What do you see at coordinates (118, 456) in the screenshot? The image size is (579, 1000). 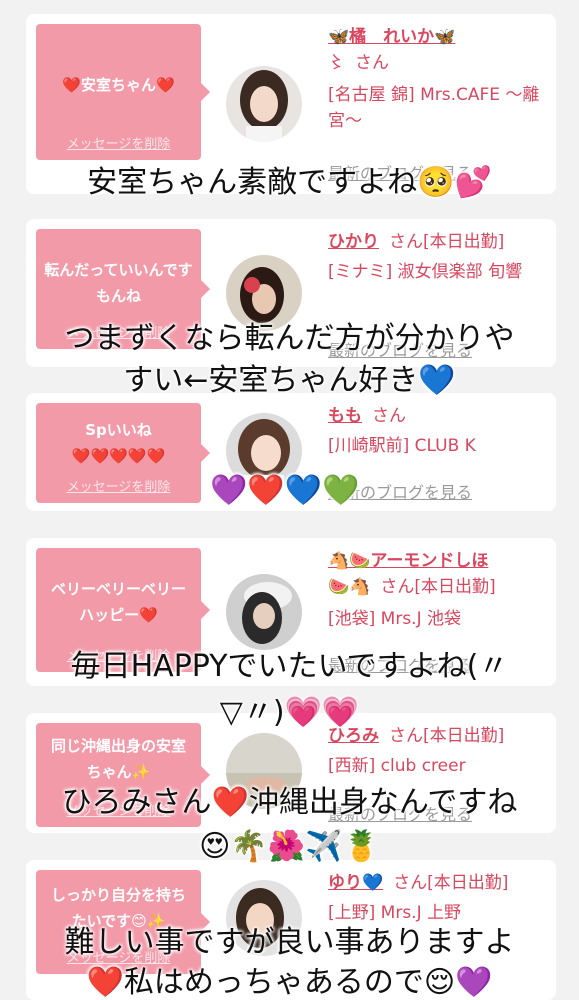 I see `message-hearts: ❤️❤️❤️❤️❤️` at bounding box center [118, 456].